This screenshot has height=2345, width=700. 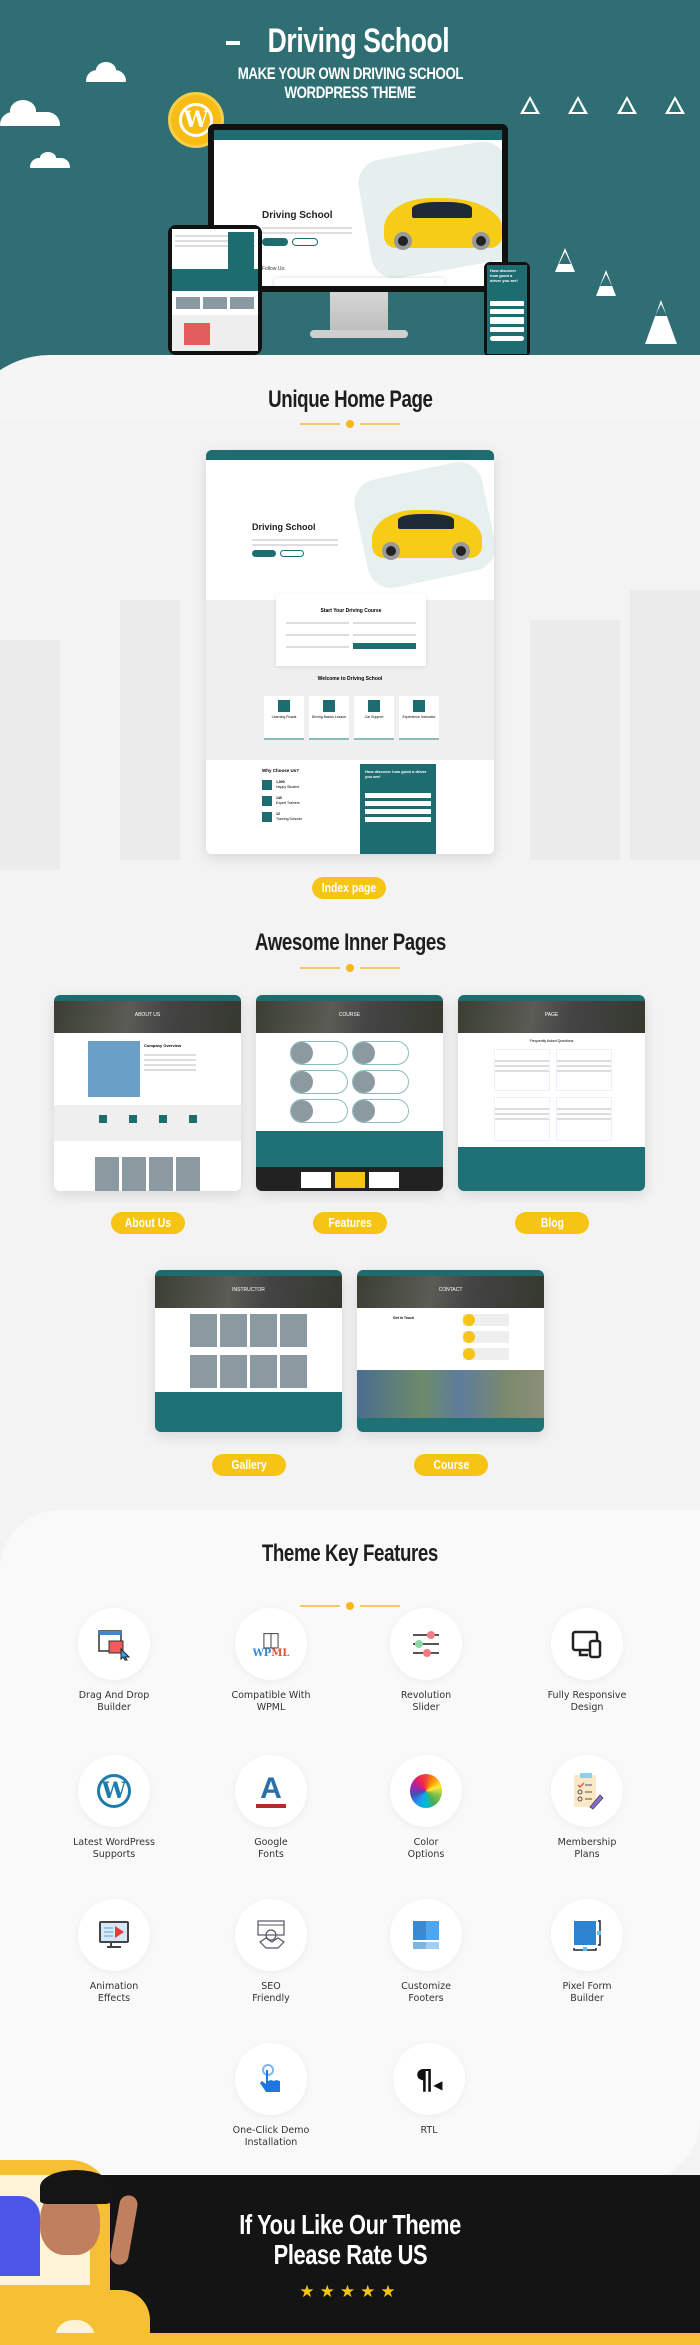 What do you see at coordinates (587, 1952) in the screenshot?
I see `feature-item: Pixel Form Builder` at bounding box center [587, 1952].